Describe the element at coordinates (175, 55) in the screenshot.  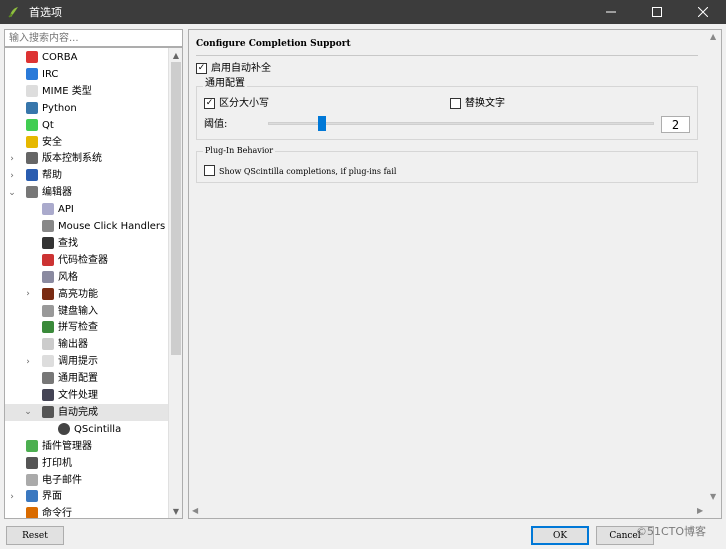
I see `scroll-up-icon: ▲` at that location.